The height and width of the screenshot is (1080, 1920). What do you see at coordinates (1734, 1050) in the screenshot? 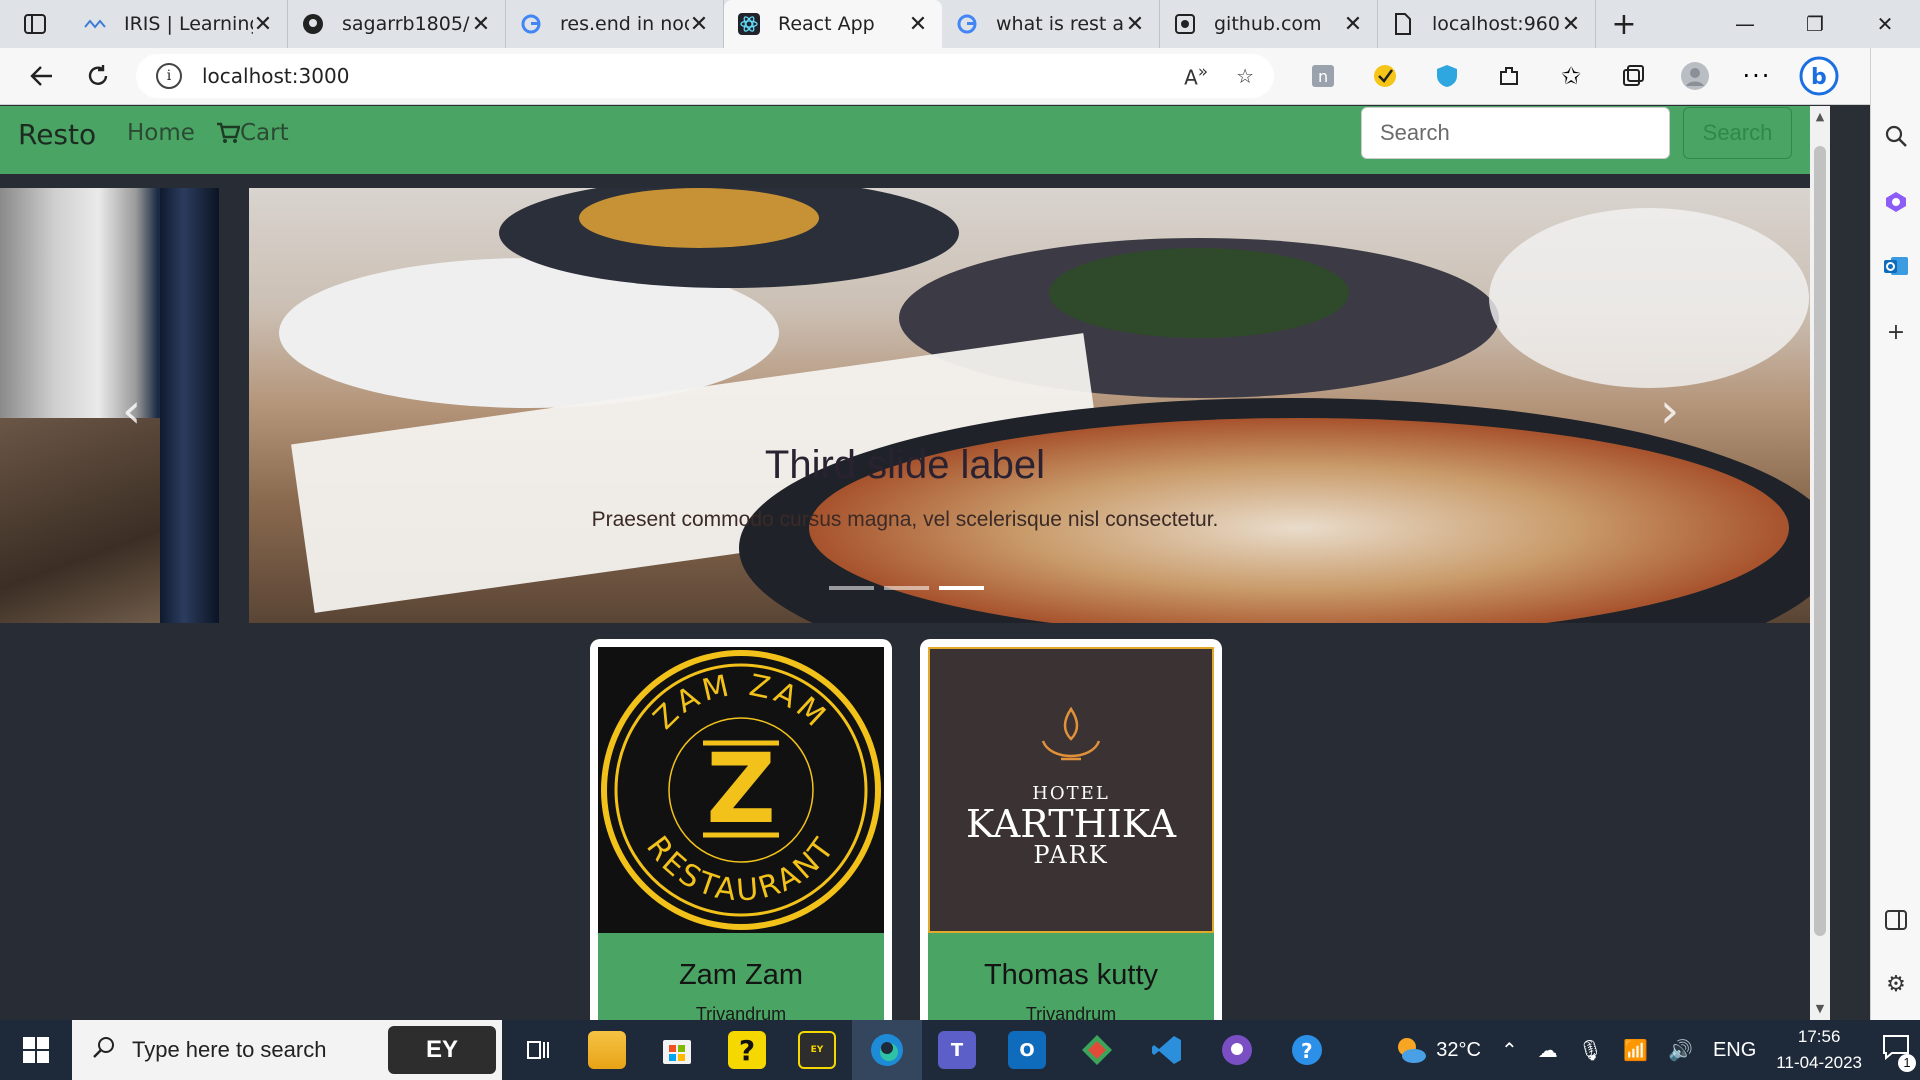
I see `language-indicator: ENG` at bounding box center [1734, 1050].